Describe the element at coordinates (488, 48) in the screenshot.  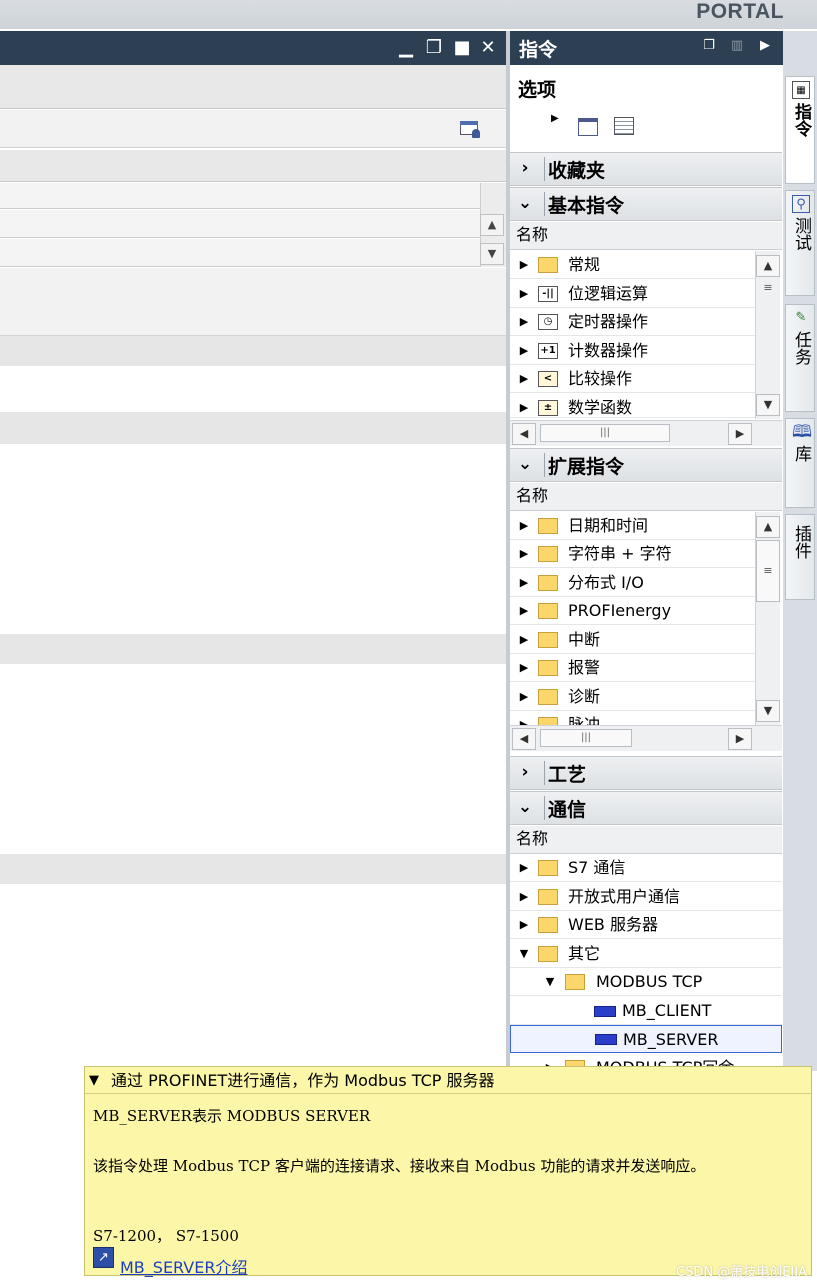
I see `close-icon: ✕` at that location.